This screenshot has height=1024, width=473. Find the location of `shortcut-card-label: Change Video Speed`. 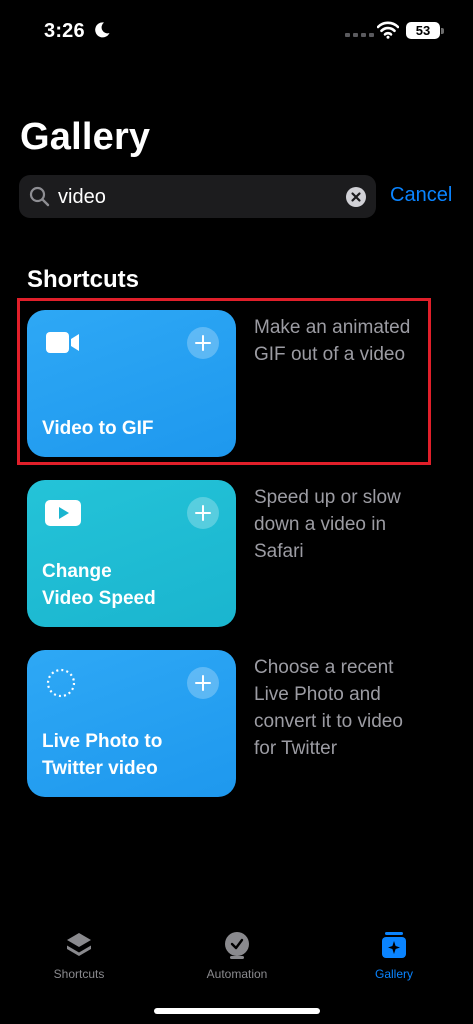

shortcut-card-label: Change Video Speed is located at coordinates (99, 585).